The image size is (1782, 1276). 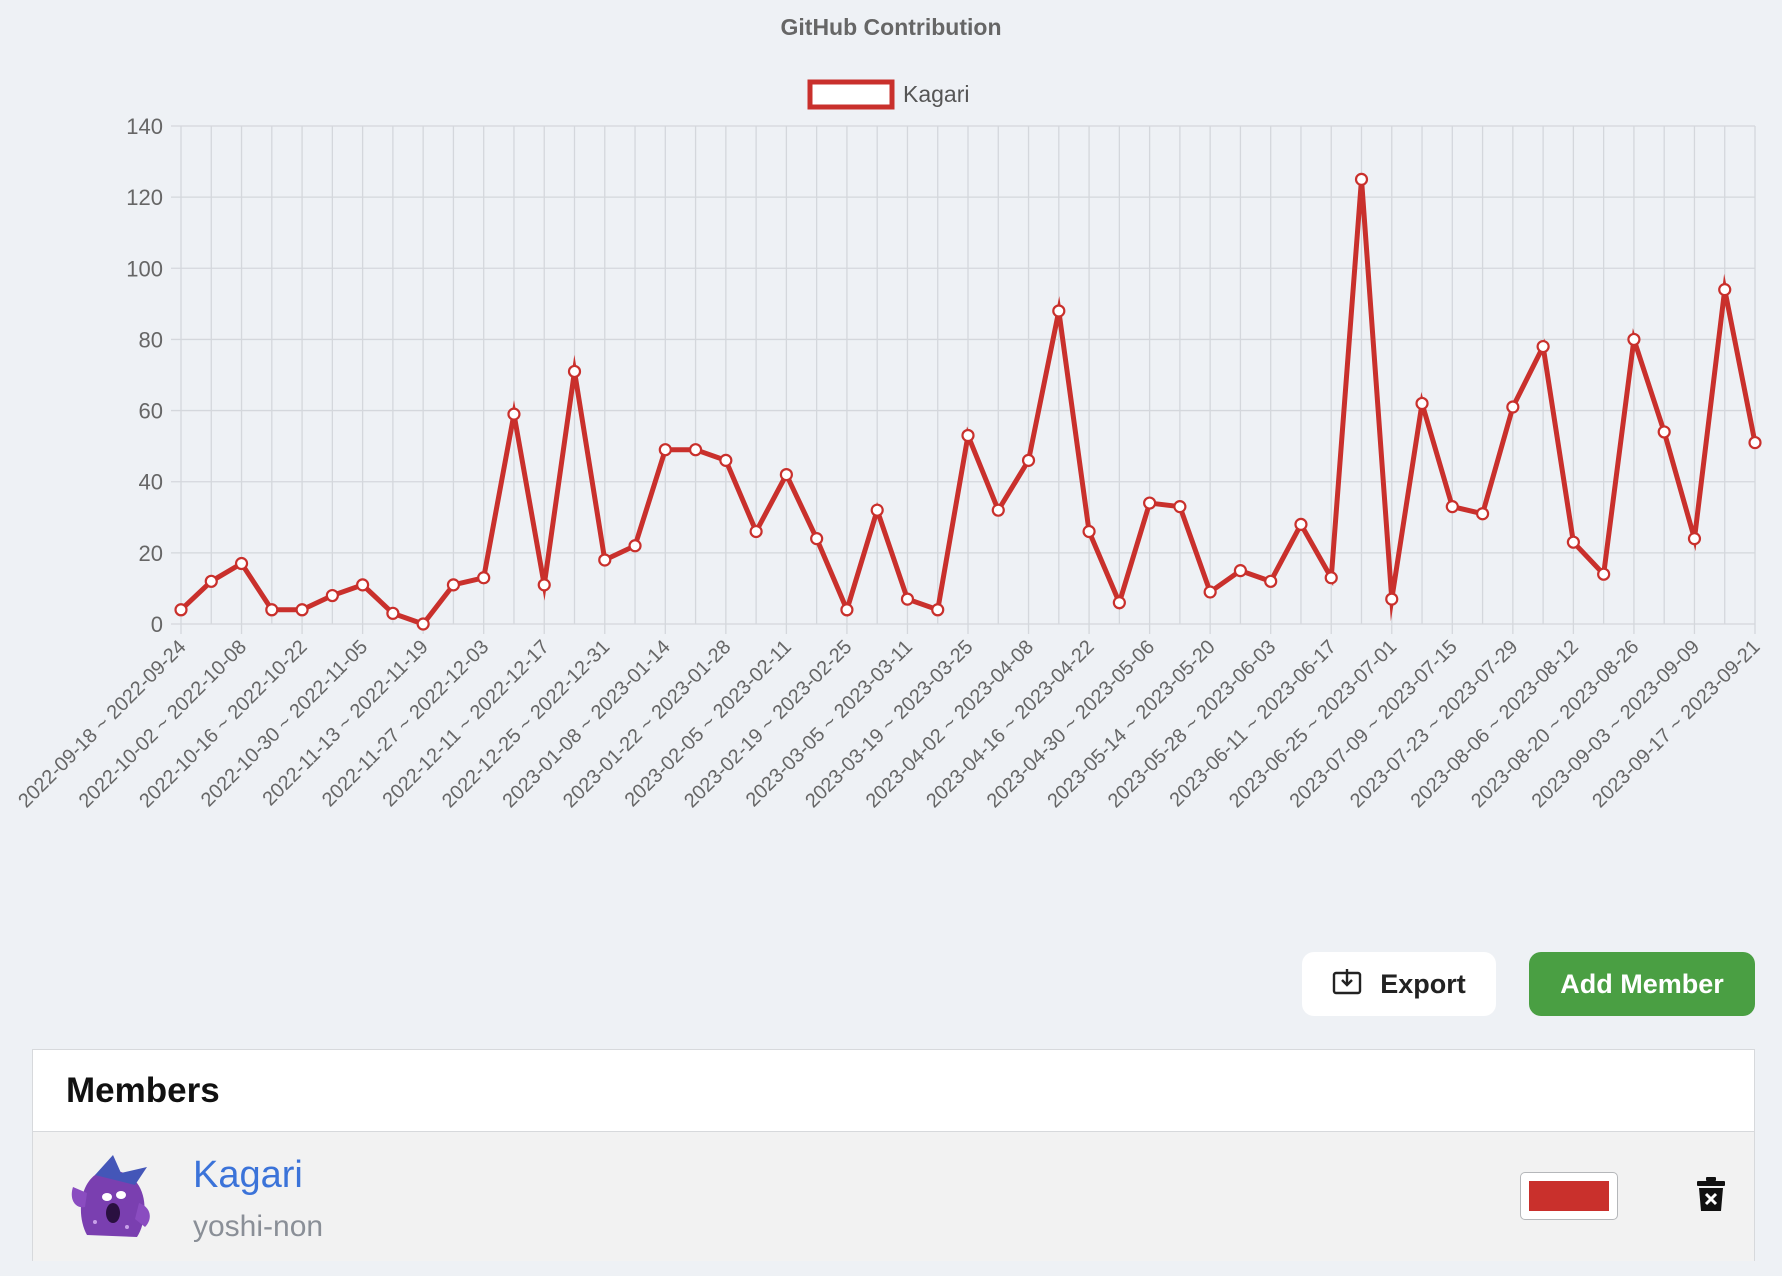 I want to click on color-swatch-fill, so click(x=1569, y=1196).